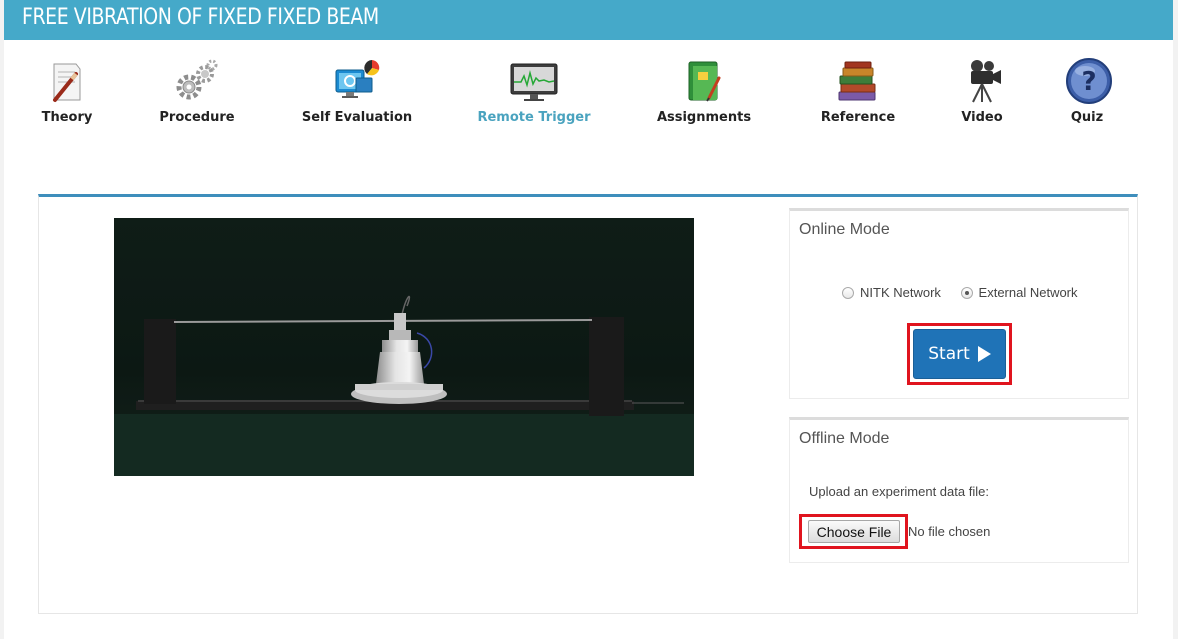  I want to click on pencil-document-icon, so click(67, 82).